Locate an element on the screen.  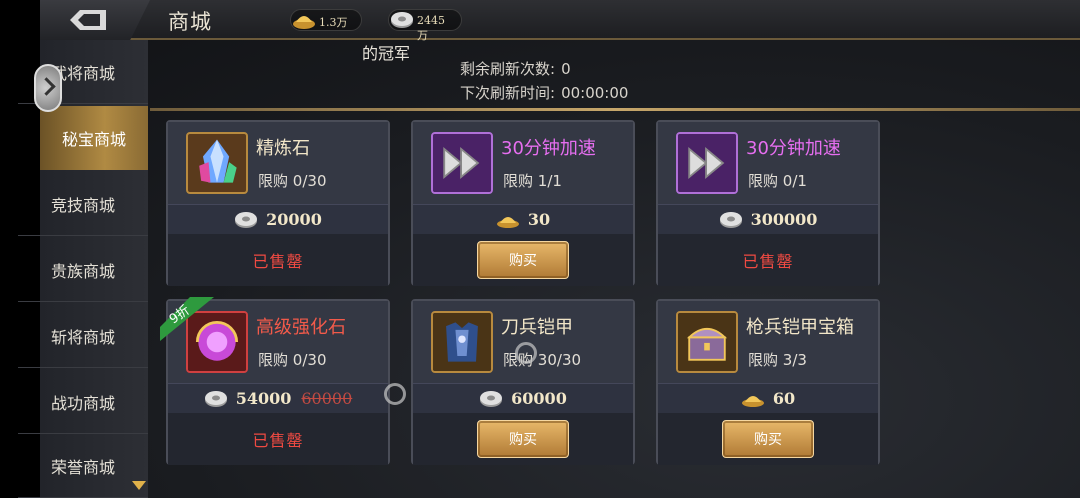
sidebar-item-label: 贵族商城 is located at coordinates (82, 271).